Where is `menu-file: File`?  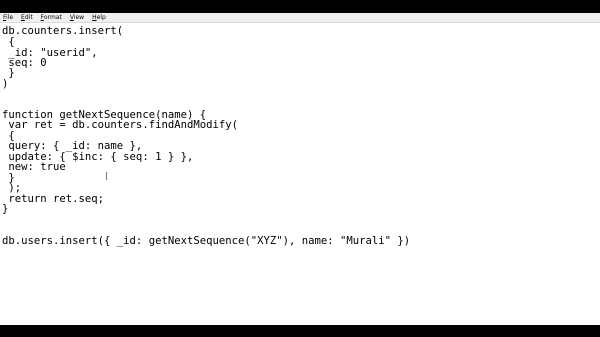 menu-file: File is located at coordinates (8, 18).